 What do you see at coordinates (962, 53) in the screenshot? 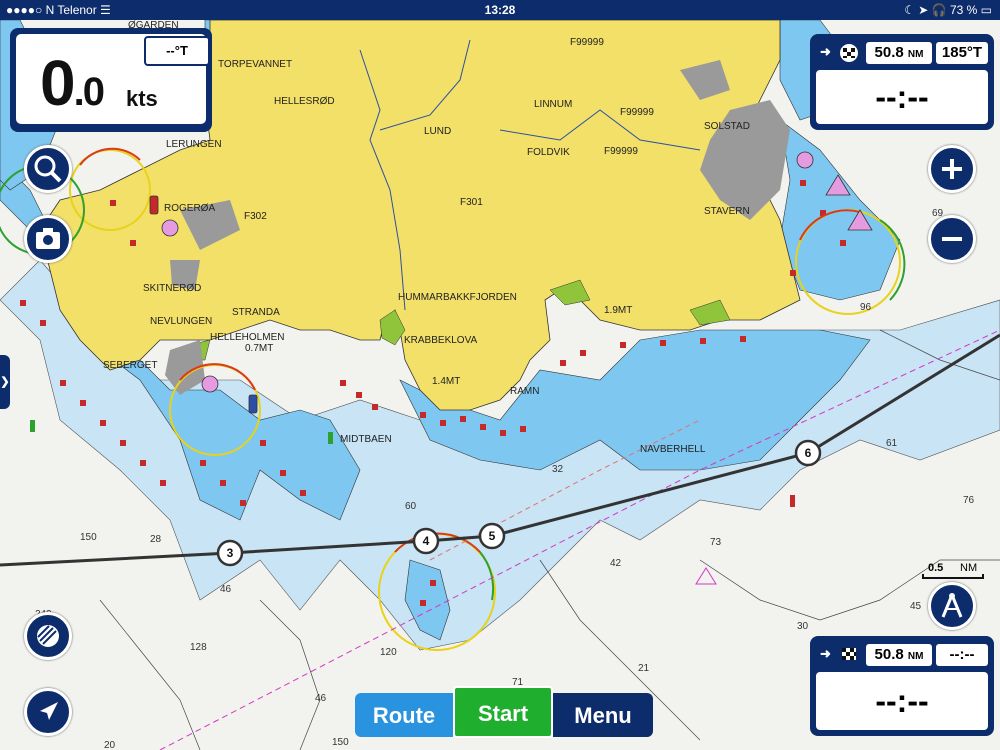
I see `waypoint-bearing: 185°T` at bounding box center [962, 53].